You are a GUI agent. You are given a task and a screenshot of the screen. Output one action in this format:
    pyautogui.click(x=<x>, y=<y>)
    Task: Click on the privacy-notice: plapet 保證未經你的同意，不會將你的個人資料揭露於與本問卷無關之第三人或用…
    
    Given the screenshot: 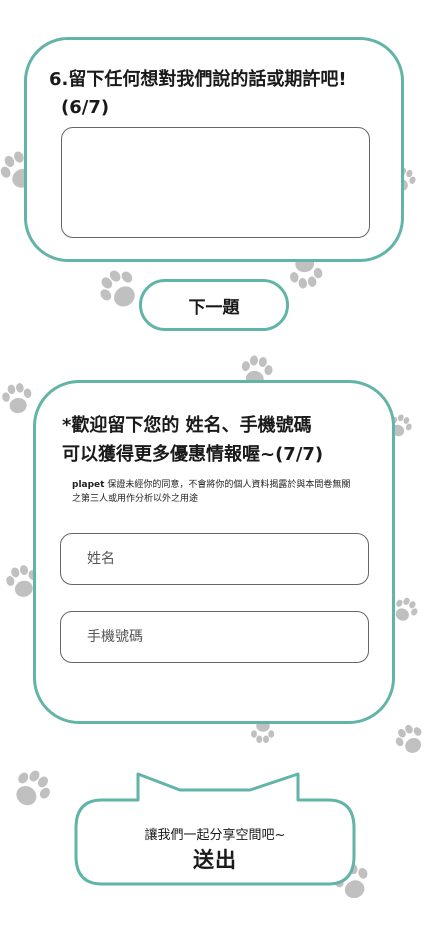 What is the action you would take?
    pyautogui.click(x=215, y=492)
    